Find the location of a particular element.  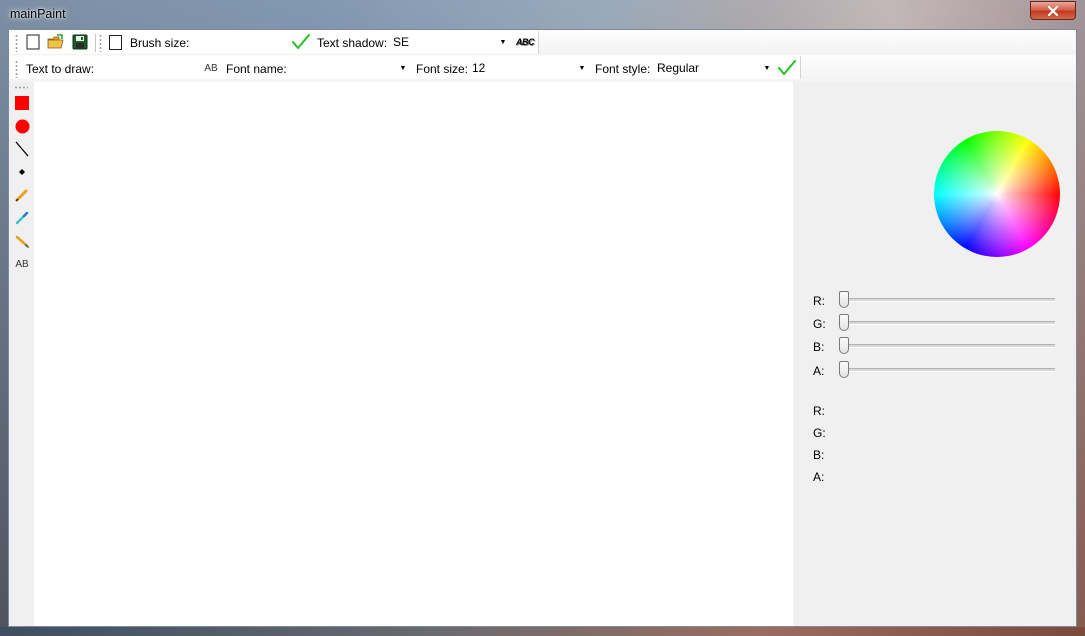

slider-g-label: G: is located at coordinates (819, 324).